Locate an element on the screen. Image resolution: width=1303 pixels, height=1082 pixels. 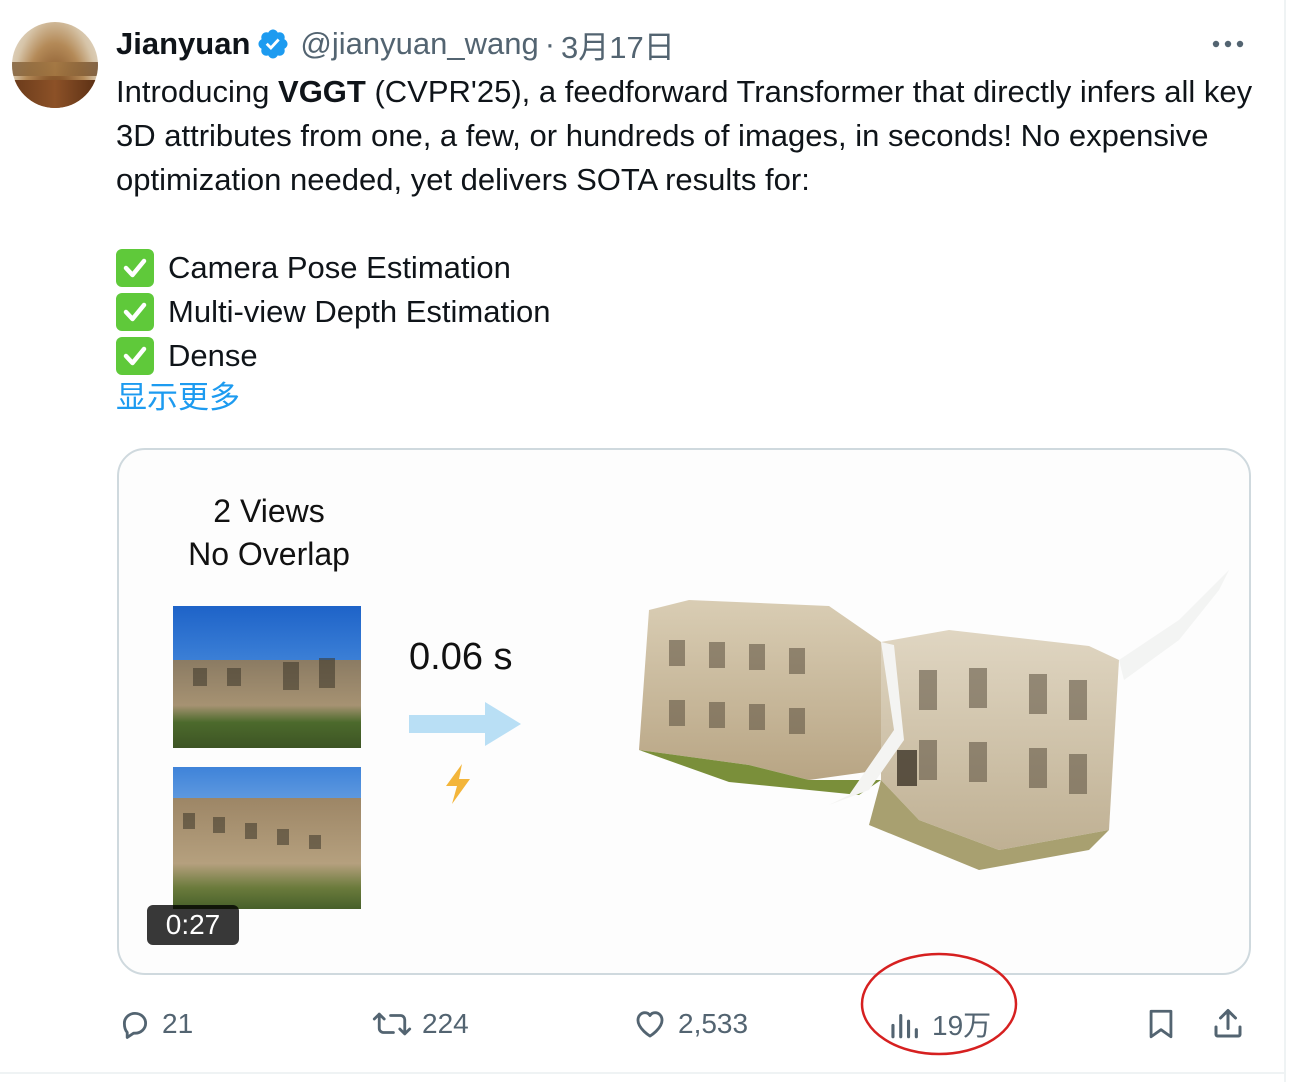
lightning-icon is located at coordinates (458, 784).